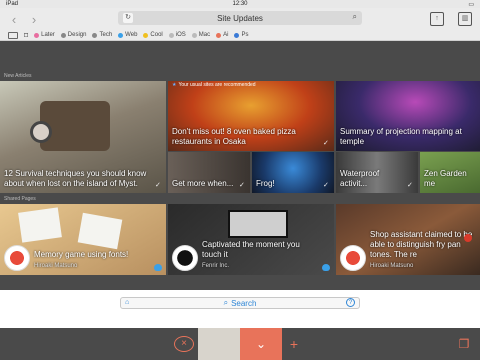 This screenshot has width=480, height=360. What do you see at coordinates (34, 19) in the screenshot?
I see `forward-button: ›` at bounding box center [34, 19].